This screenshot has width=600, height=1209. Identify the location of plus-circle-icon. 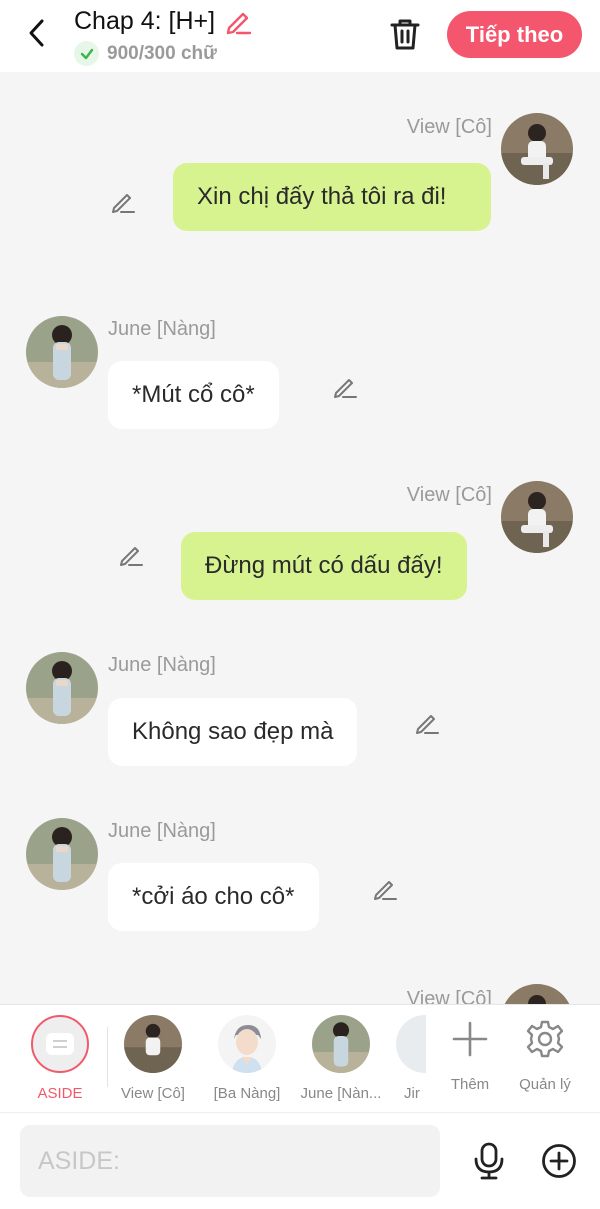
(559, 1161).